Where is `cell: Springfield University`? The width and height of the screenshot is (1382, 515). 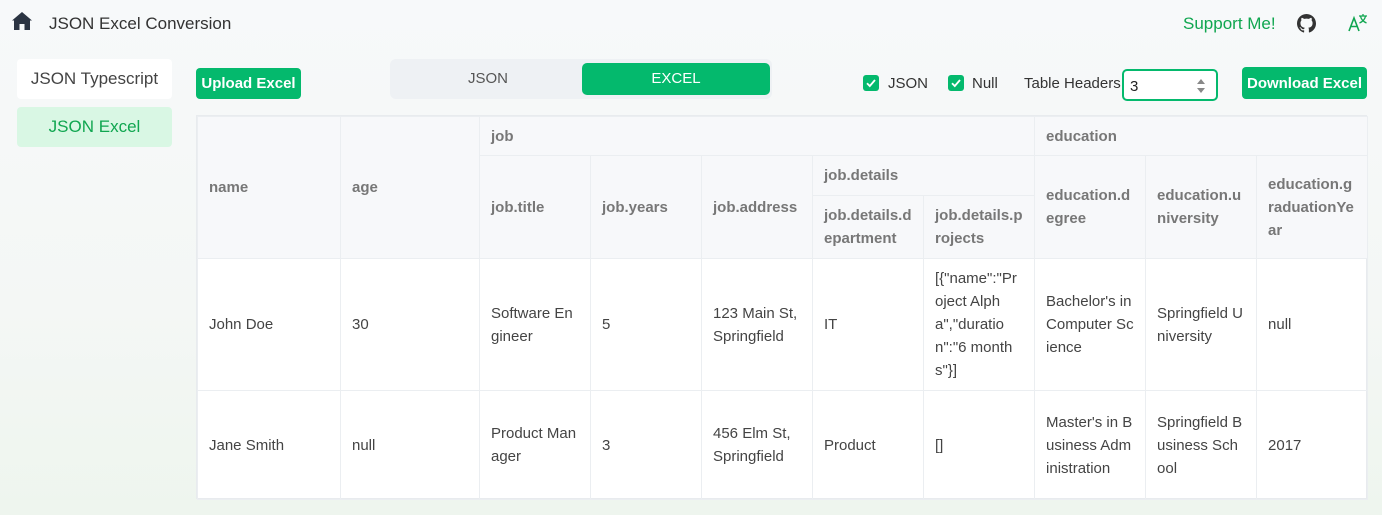
cell: Springfield University is located at coordinates (1201, 324).